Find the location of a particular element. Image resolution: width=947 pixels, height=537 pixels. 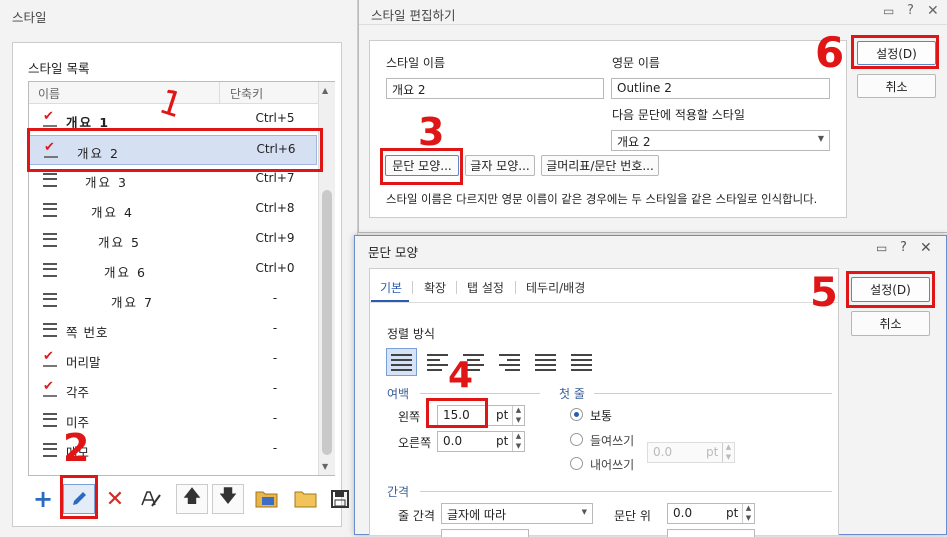

tabs-bottom-line is located at coordinates (604, 302).